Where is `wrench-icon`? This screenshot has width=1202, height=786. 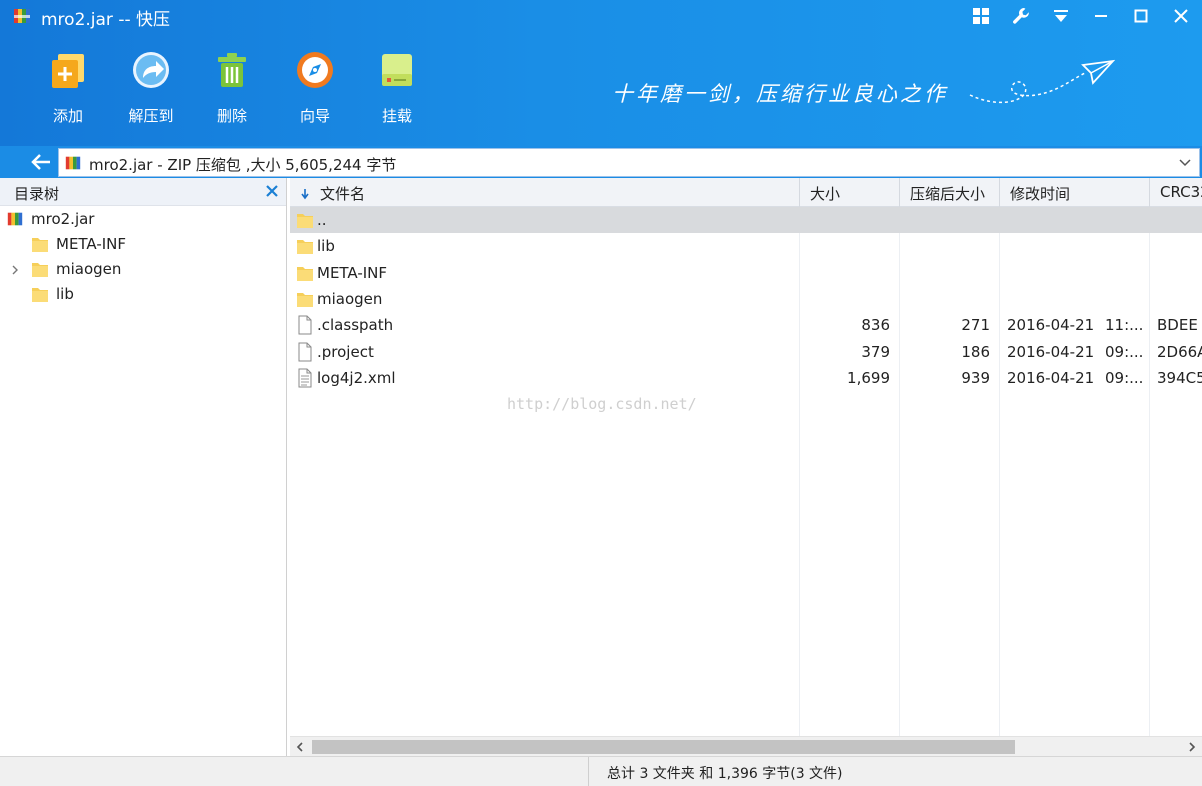 wrench-icon is located at coordinates (1021, 16).